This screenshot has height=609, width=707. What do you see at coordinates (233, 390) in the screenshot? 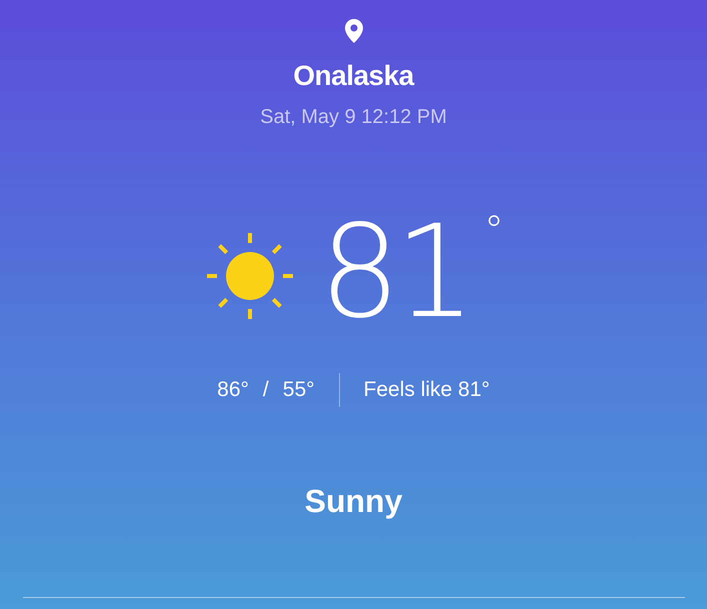
I see `high-temperature: 86°` at bounding box center [233, 390].